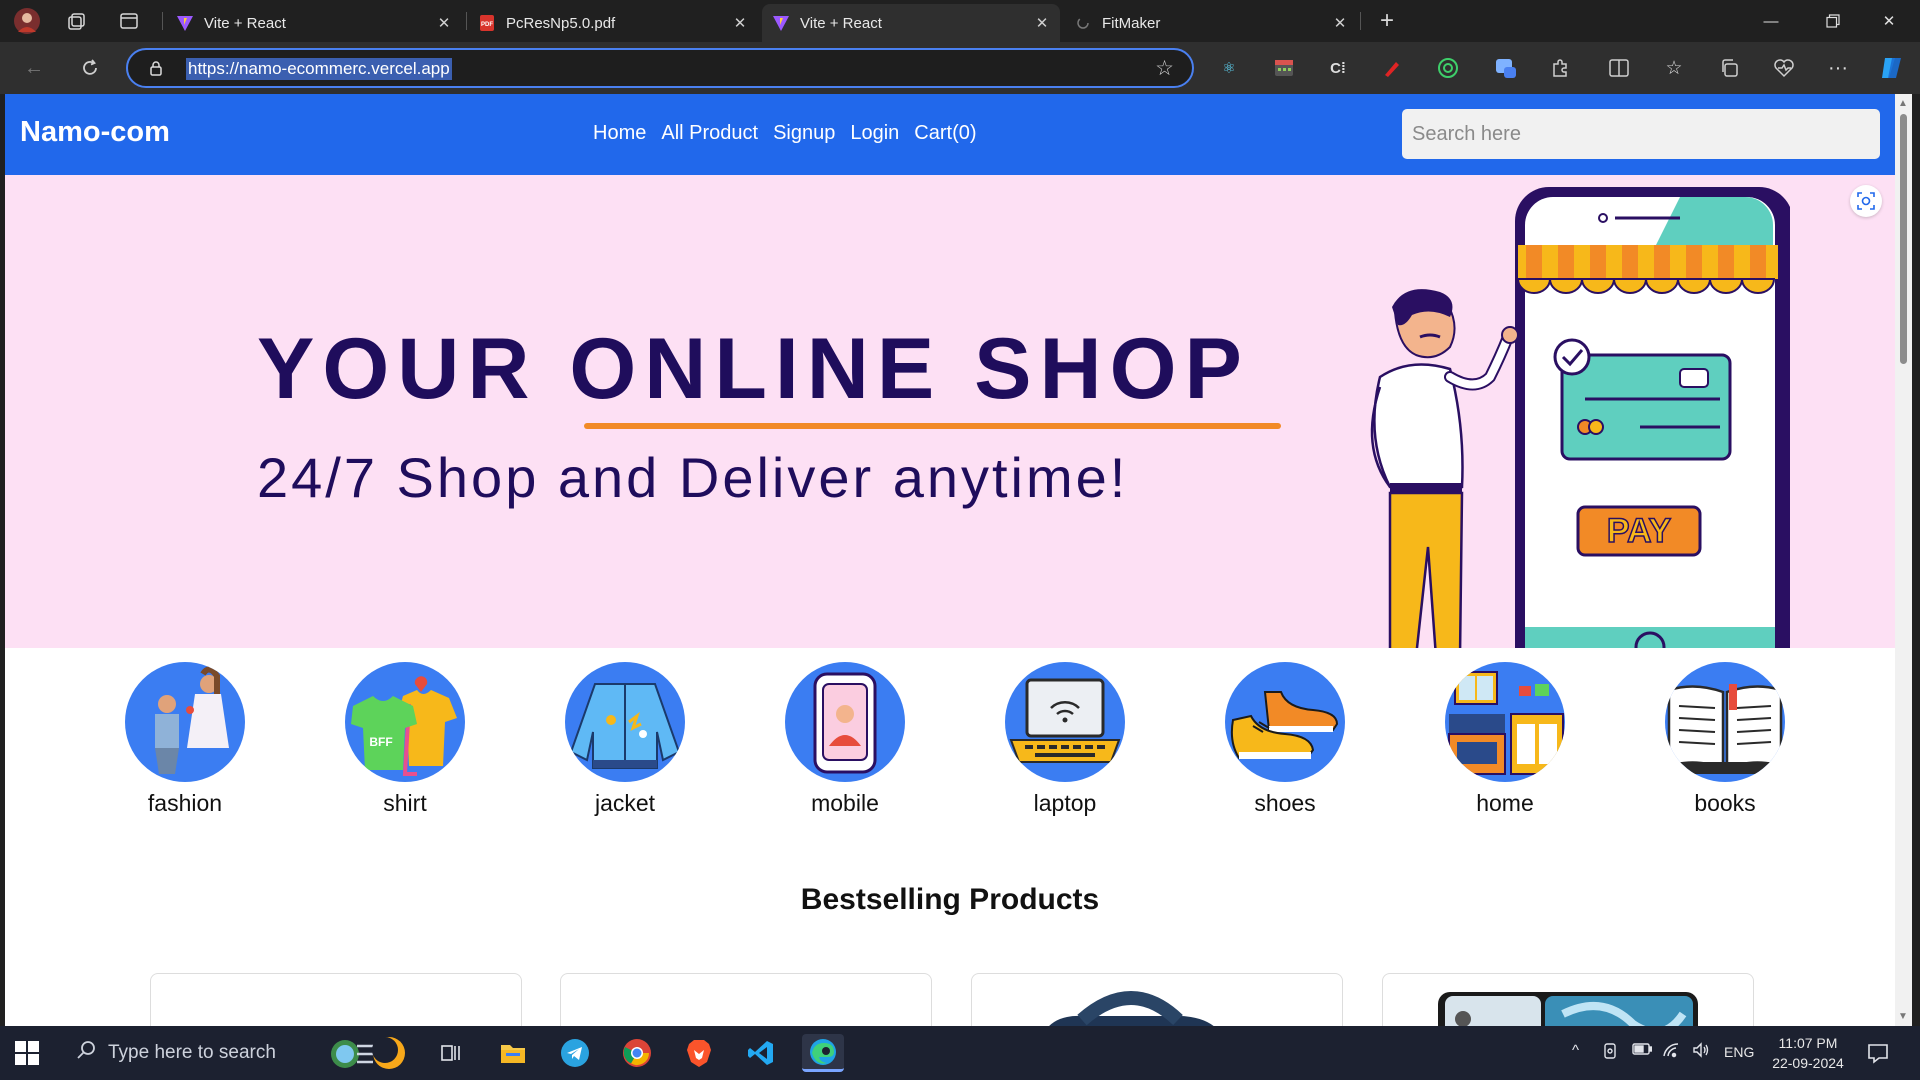  Describe the element at coordinates (1610, 1053) in the screenshot. I see `network-device-icon` at that location.